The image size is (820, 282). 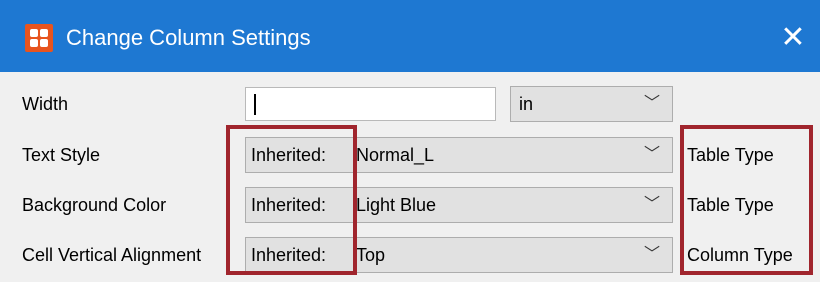 What do you see at coordinates (291, 200) in the screenshot?
I see `inherited-highlight-box` at bounding box center [291, 200].